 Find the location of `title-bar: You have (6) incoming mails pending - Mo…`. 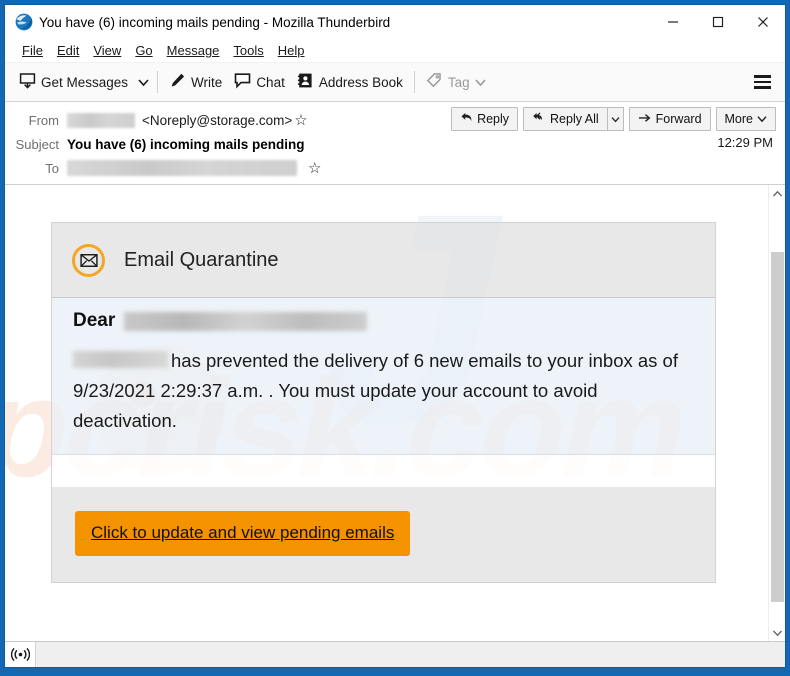

title-bar: You have (6) incoming mails pending - Mo… is located at coordinates (395, 22).